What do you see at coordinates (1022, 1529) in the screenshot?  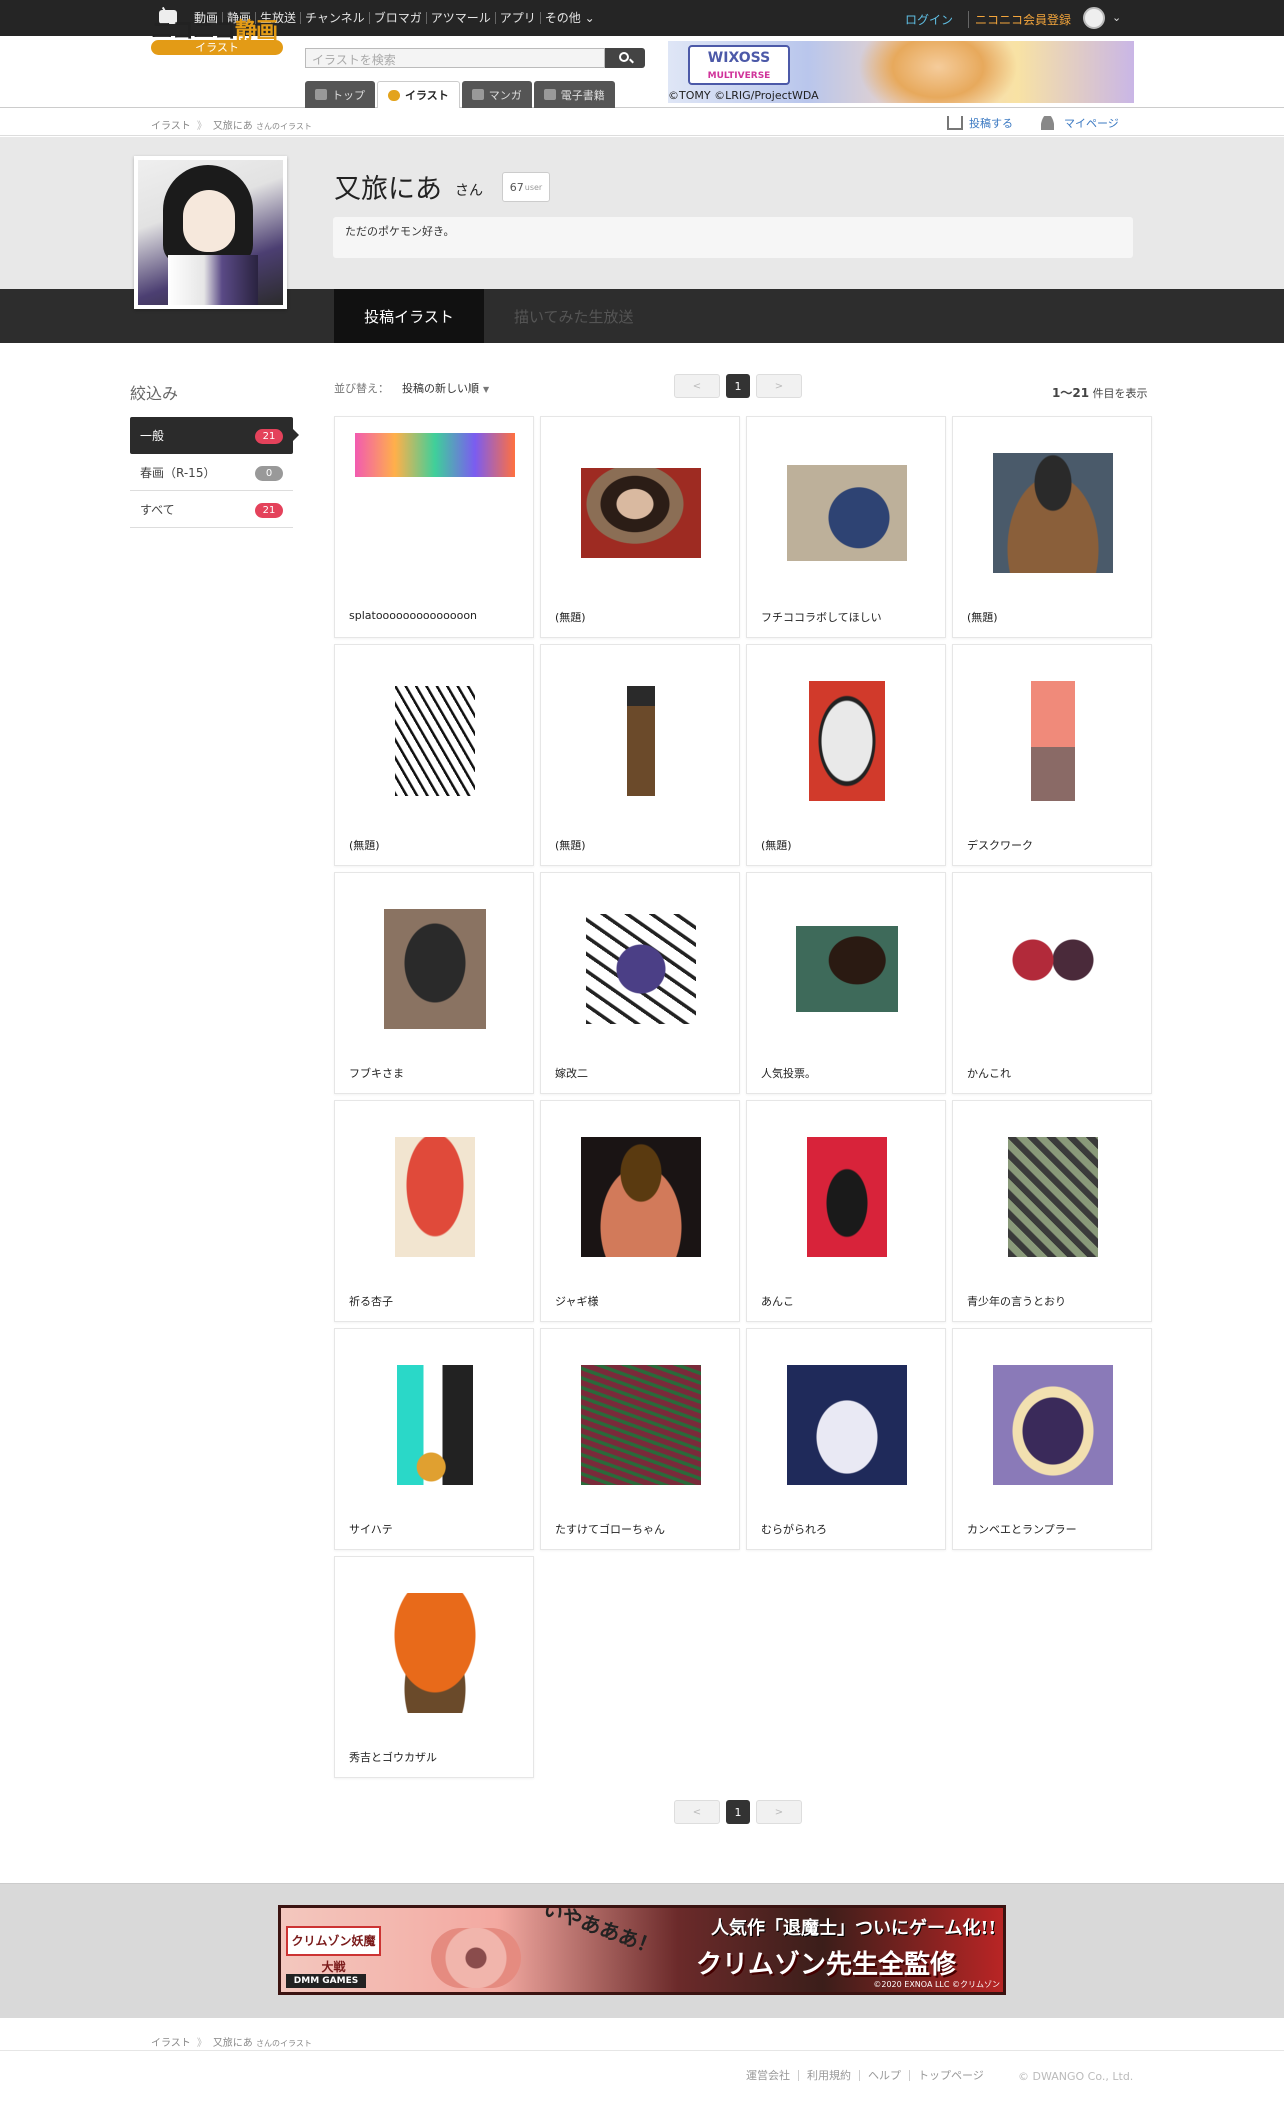 I see `illustration-title: カンベエとランプラー` at bounding box center [1022, 1529].